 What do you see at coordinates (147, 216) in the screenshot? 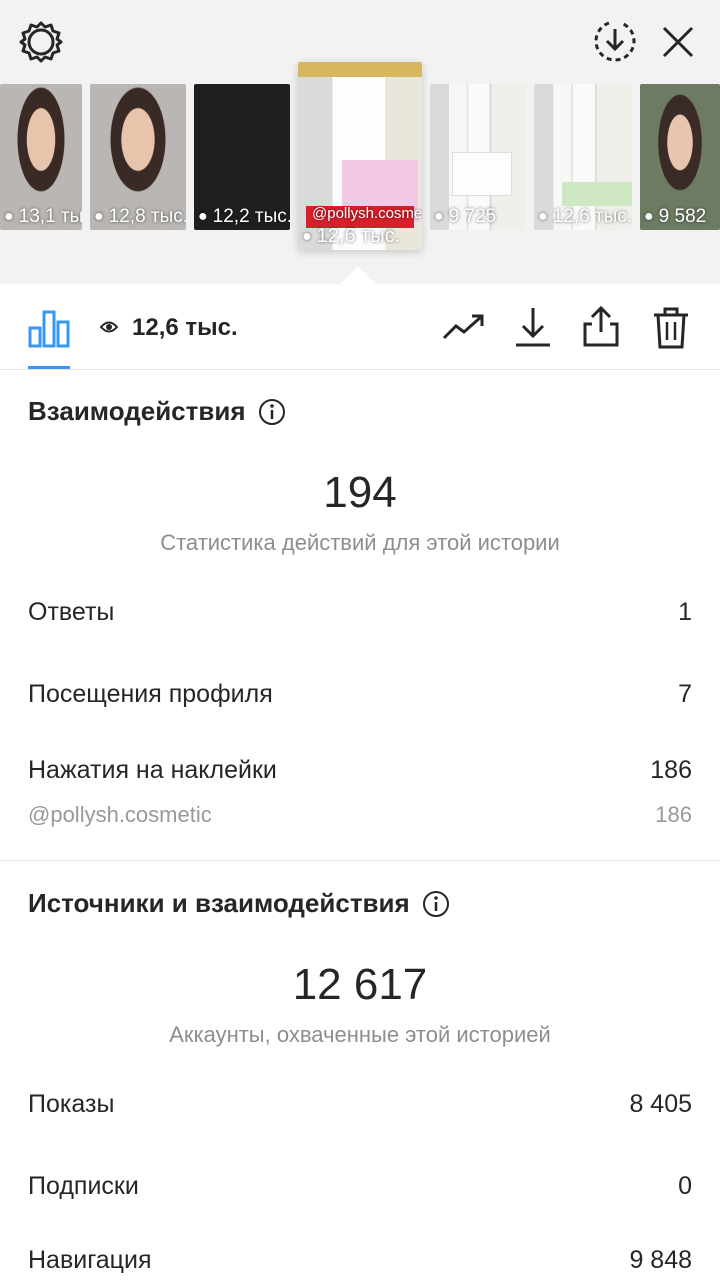
I see `story-views-label: 12,8 тыс.` at bounding box center [147, 216].